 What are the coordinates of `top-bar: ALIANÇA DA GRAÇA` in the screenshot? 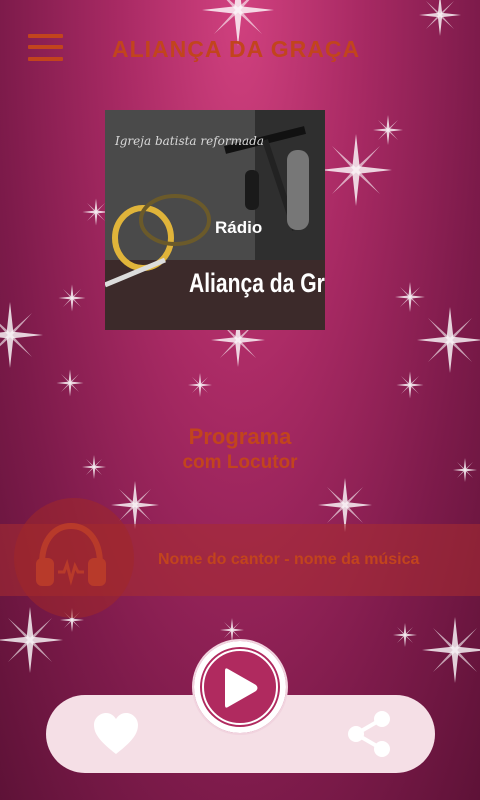 It's located at (240, 50).